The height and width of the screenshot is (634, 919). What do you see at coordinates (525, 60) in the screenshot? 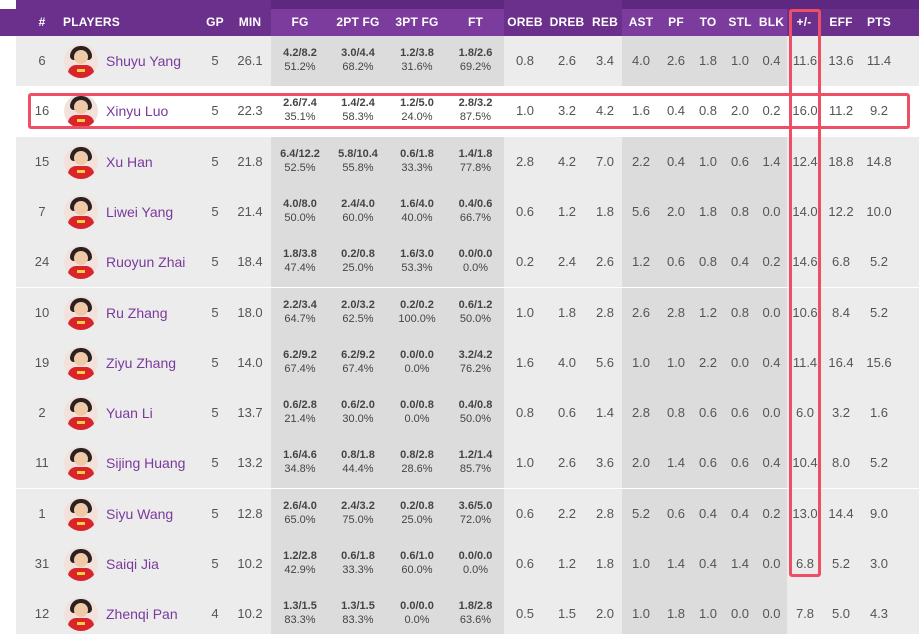
I see `stat-oreb: 0.8` at bounding box center [525, 60].